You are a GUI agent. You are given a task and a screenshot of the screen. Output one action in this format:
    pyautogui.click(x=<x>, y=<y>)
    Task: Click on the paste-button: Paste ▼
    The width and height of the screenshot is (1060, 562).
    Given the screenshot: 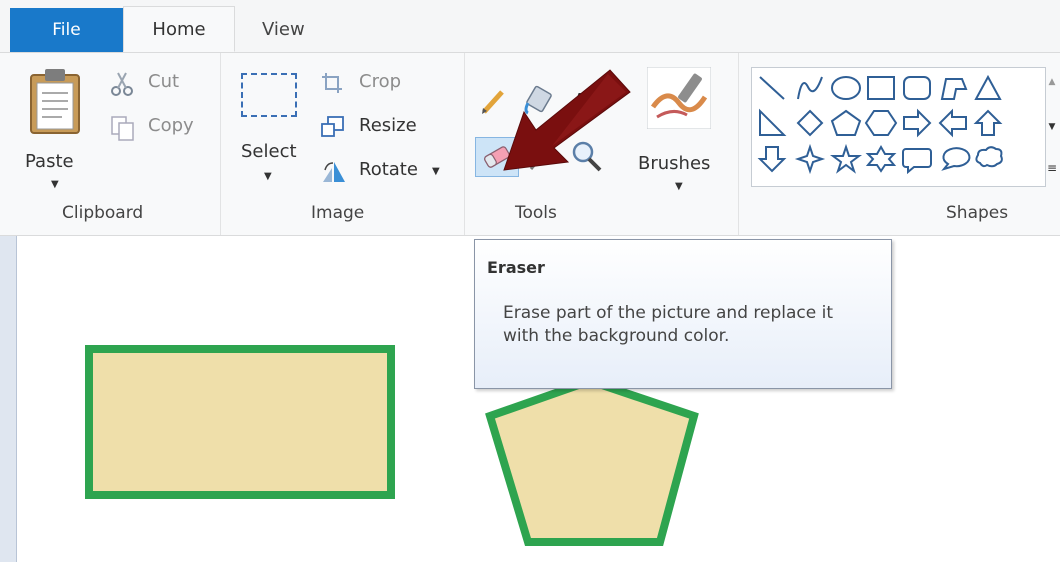 What is the action you would take?
    pyautogui.click(x=55, y=126)
    